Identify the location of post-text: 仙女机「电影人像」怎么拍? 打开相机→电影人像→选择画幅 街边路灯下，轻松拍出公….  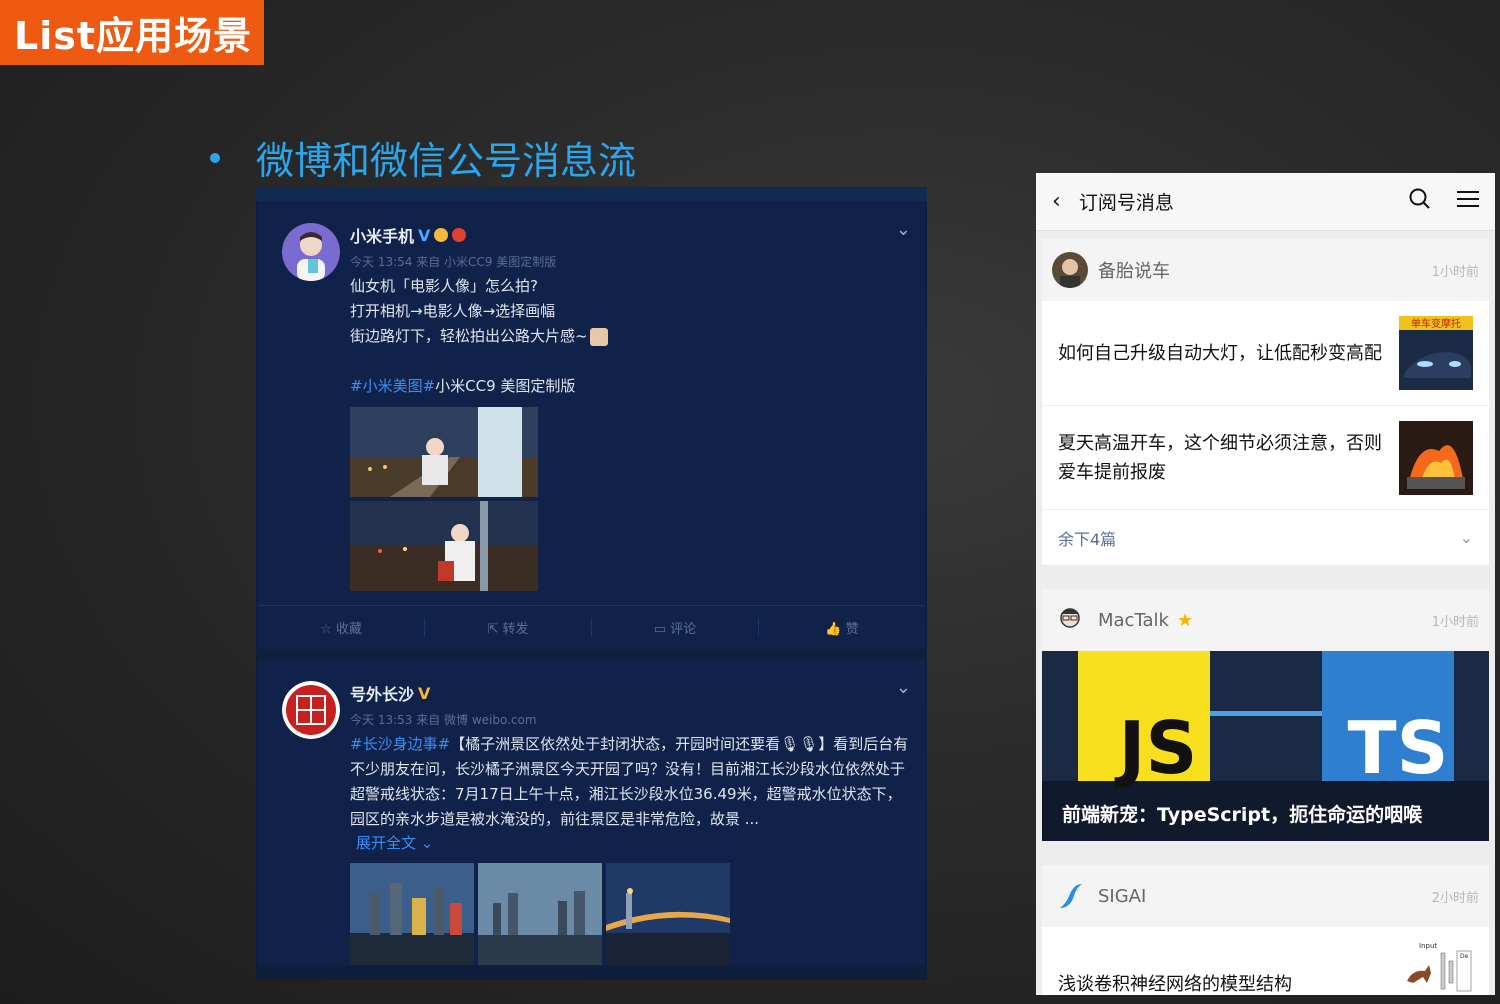
(627, 336).